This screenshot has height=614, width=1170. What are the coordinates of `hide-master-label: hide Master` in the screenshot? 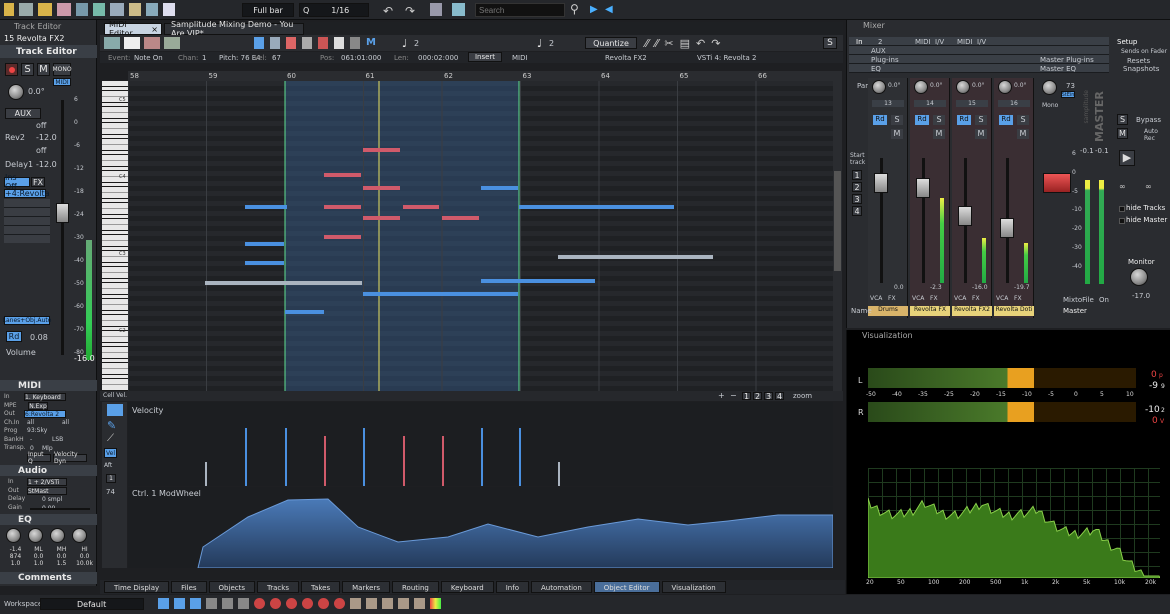 It's located at (1146, 220).